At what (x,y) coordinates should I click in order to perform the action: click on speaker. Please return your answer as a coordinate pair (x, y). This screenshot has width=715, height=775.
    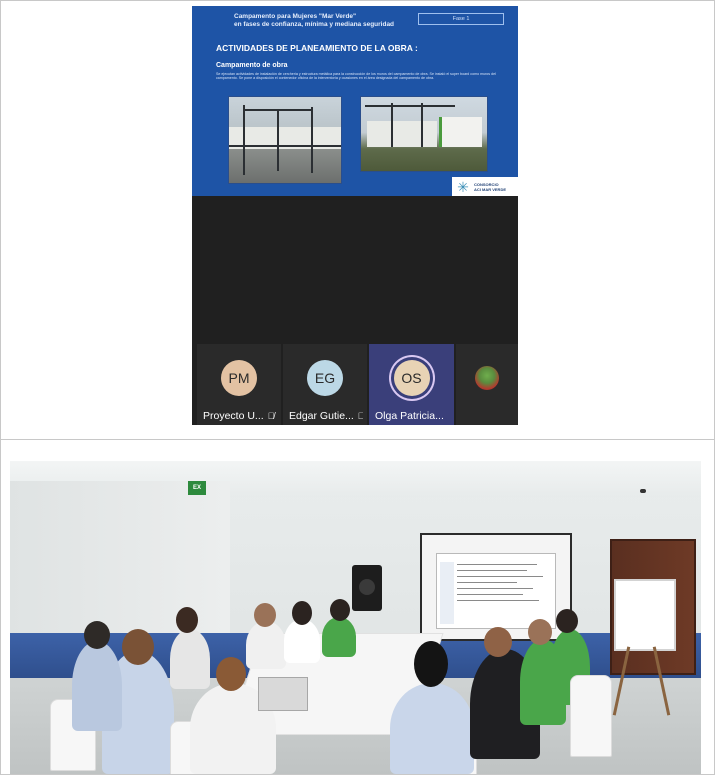
    Looking at the image, I should click on (367, 588).